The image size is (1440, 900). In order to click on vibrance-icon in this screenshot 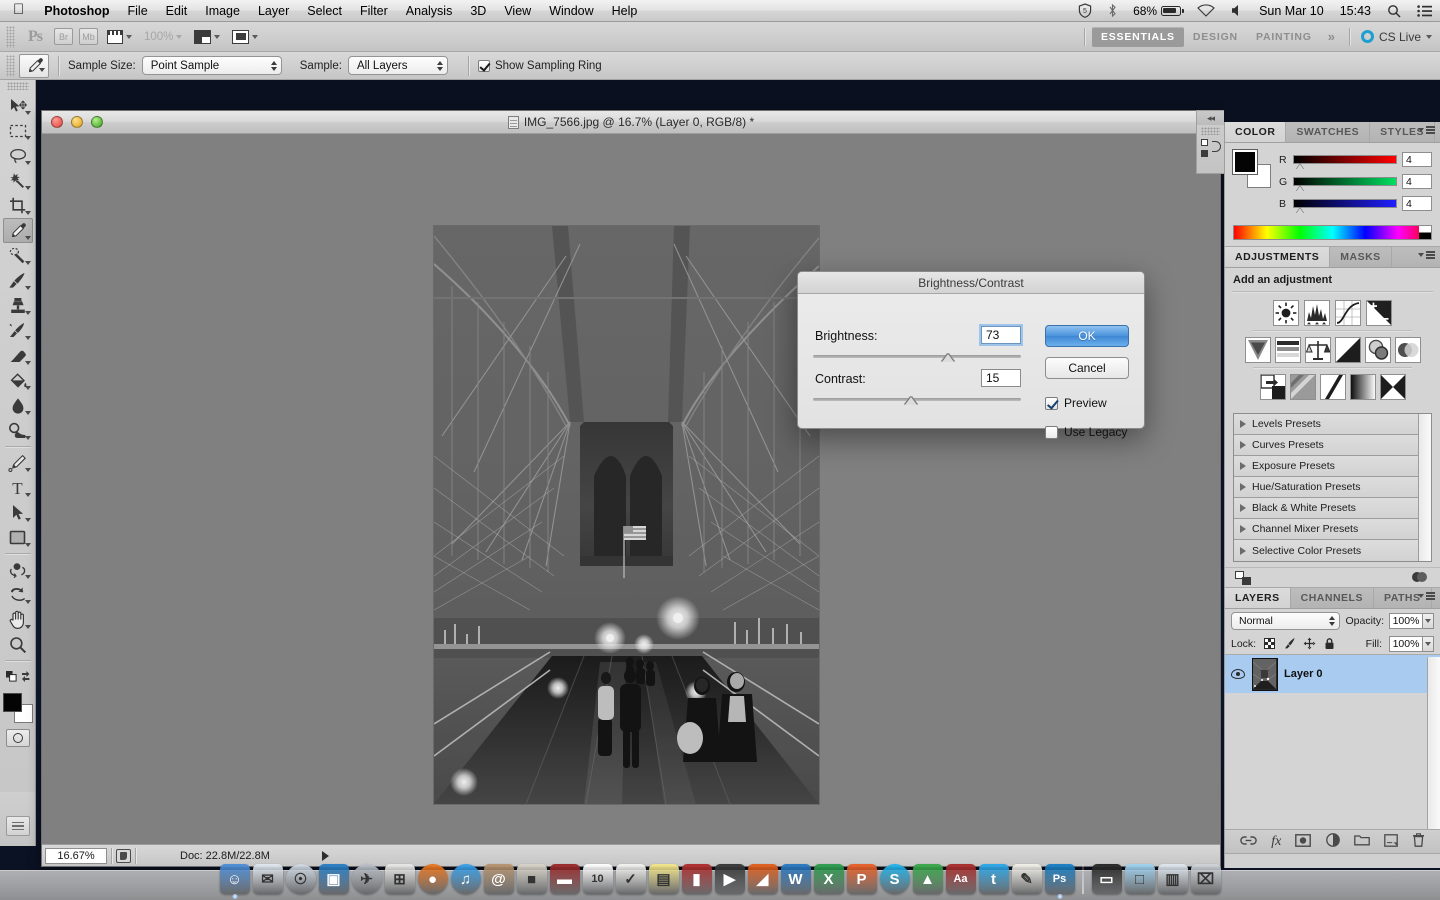, I will do `click(1257, 350)`.